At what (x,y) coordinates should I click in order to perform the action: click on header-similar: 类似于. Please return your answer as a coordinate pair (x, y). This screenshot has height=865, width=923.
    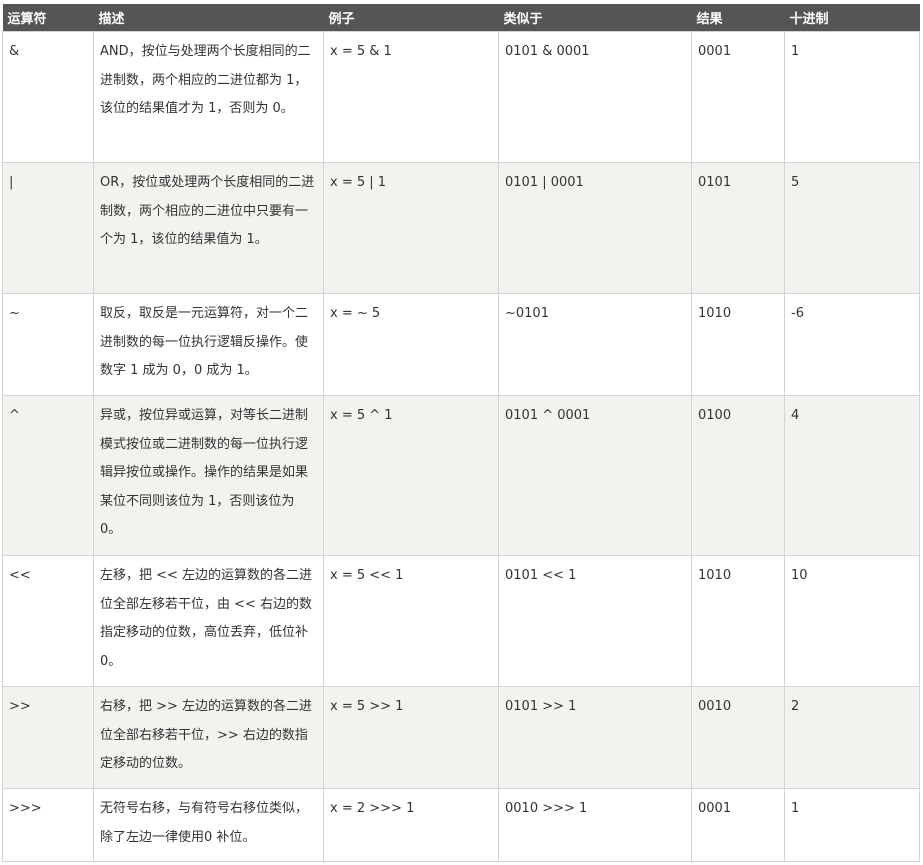
    Looking at the image, I should click on (595, 18).